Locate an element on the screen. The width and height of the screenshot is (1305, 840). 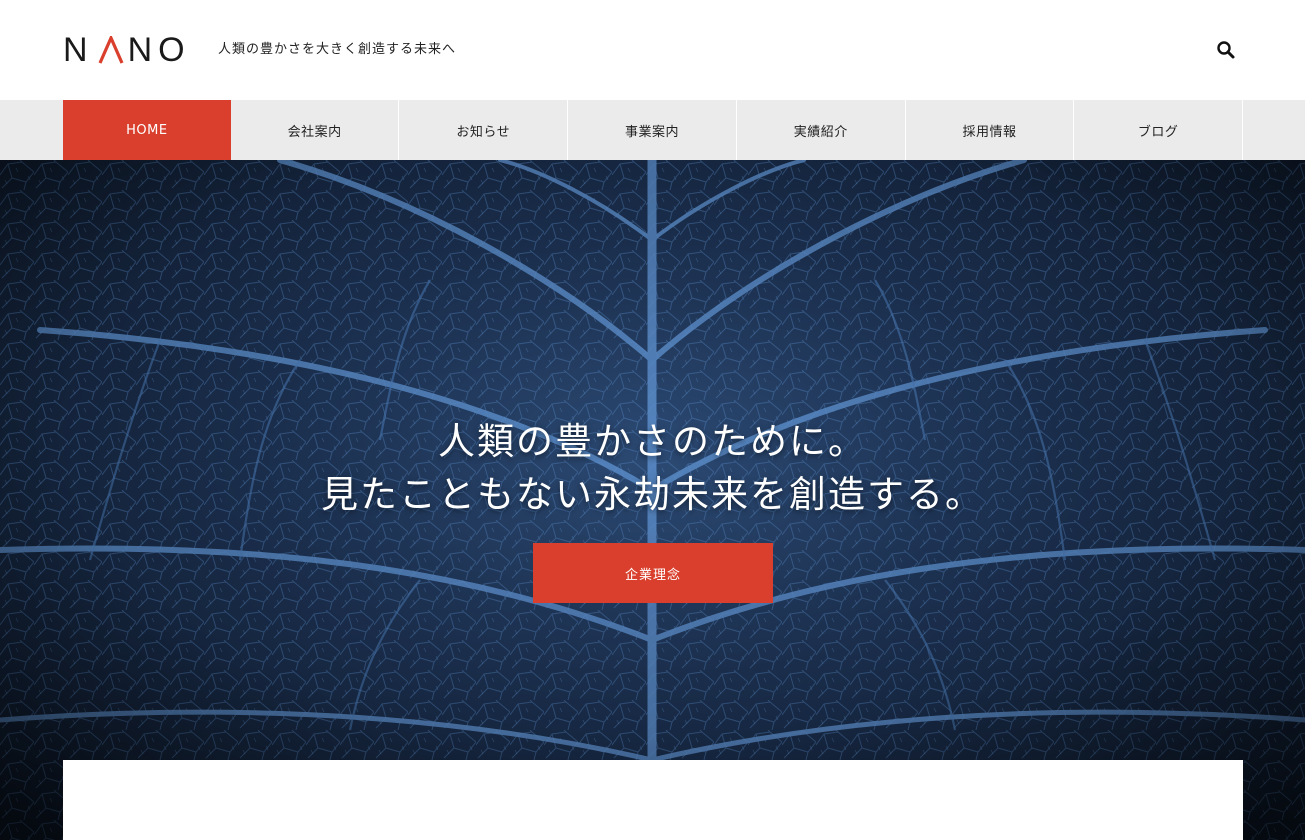
search-button is located at coordinates (1226, 50).